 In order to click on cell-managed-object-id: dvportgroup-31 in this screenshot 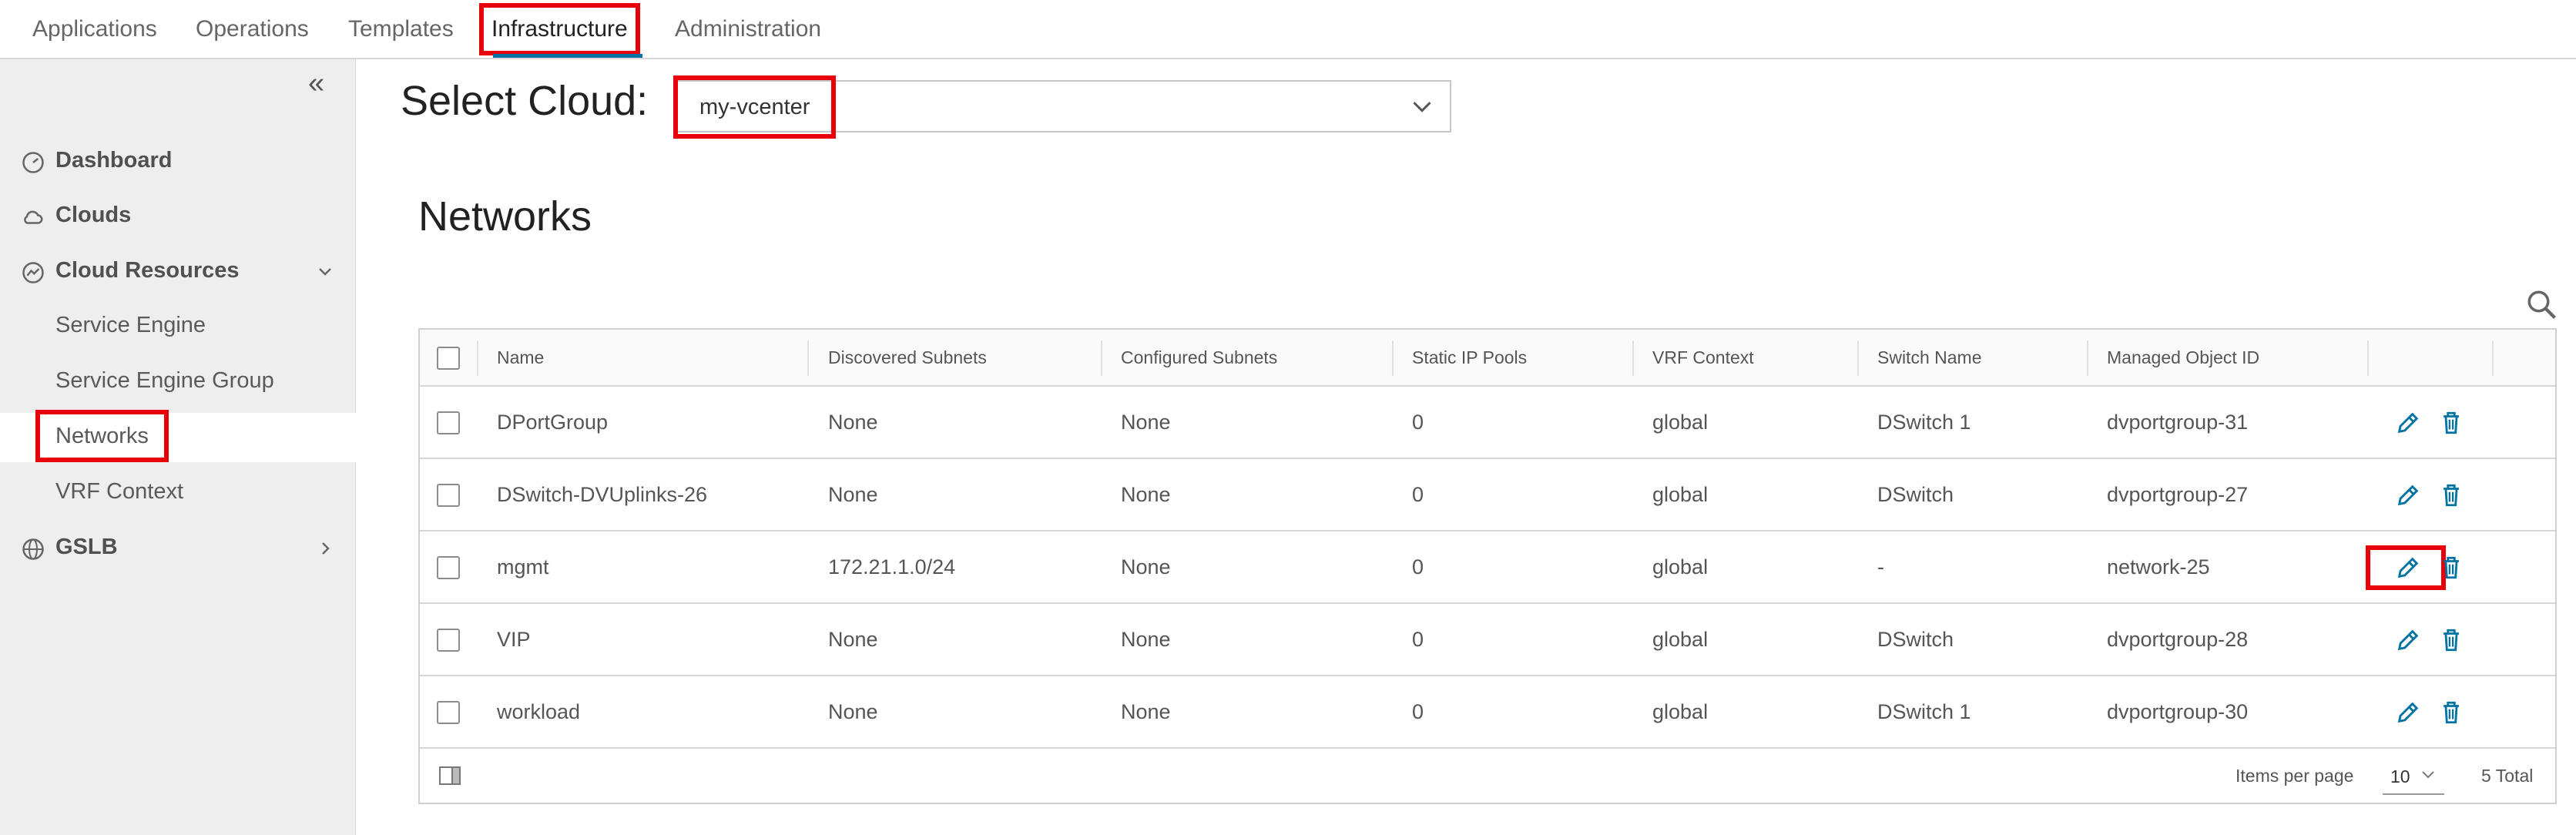, I will do `click(2178, 422)`.